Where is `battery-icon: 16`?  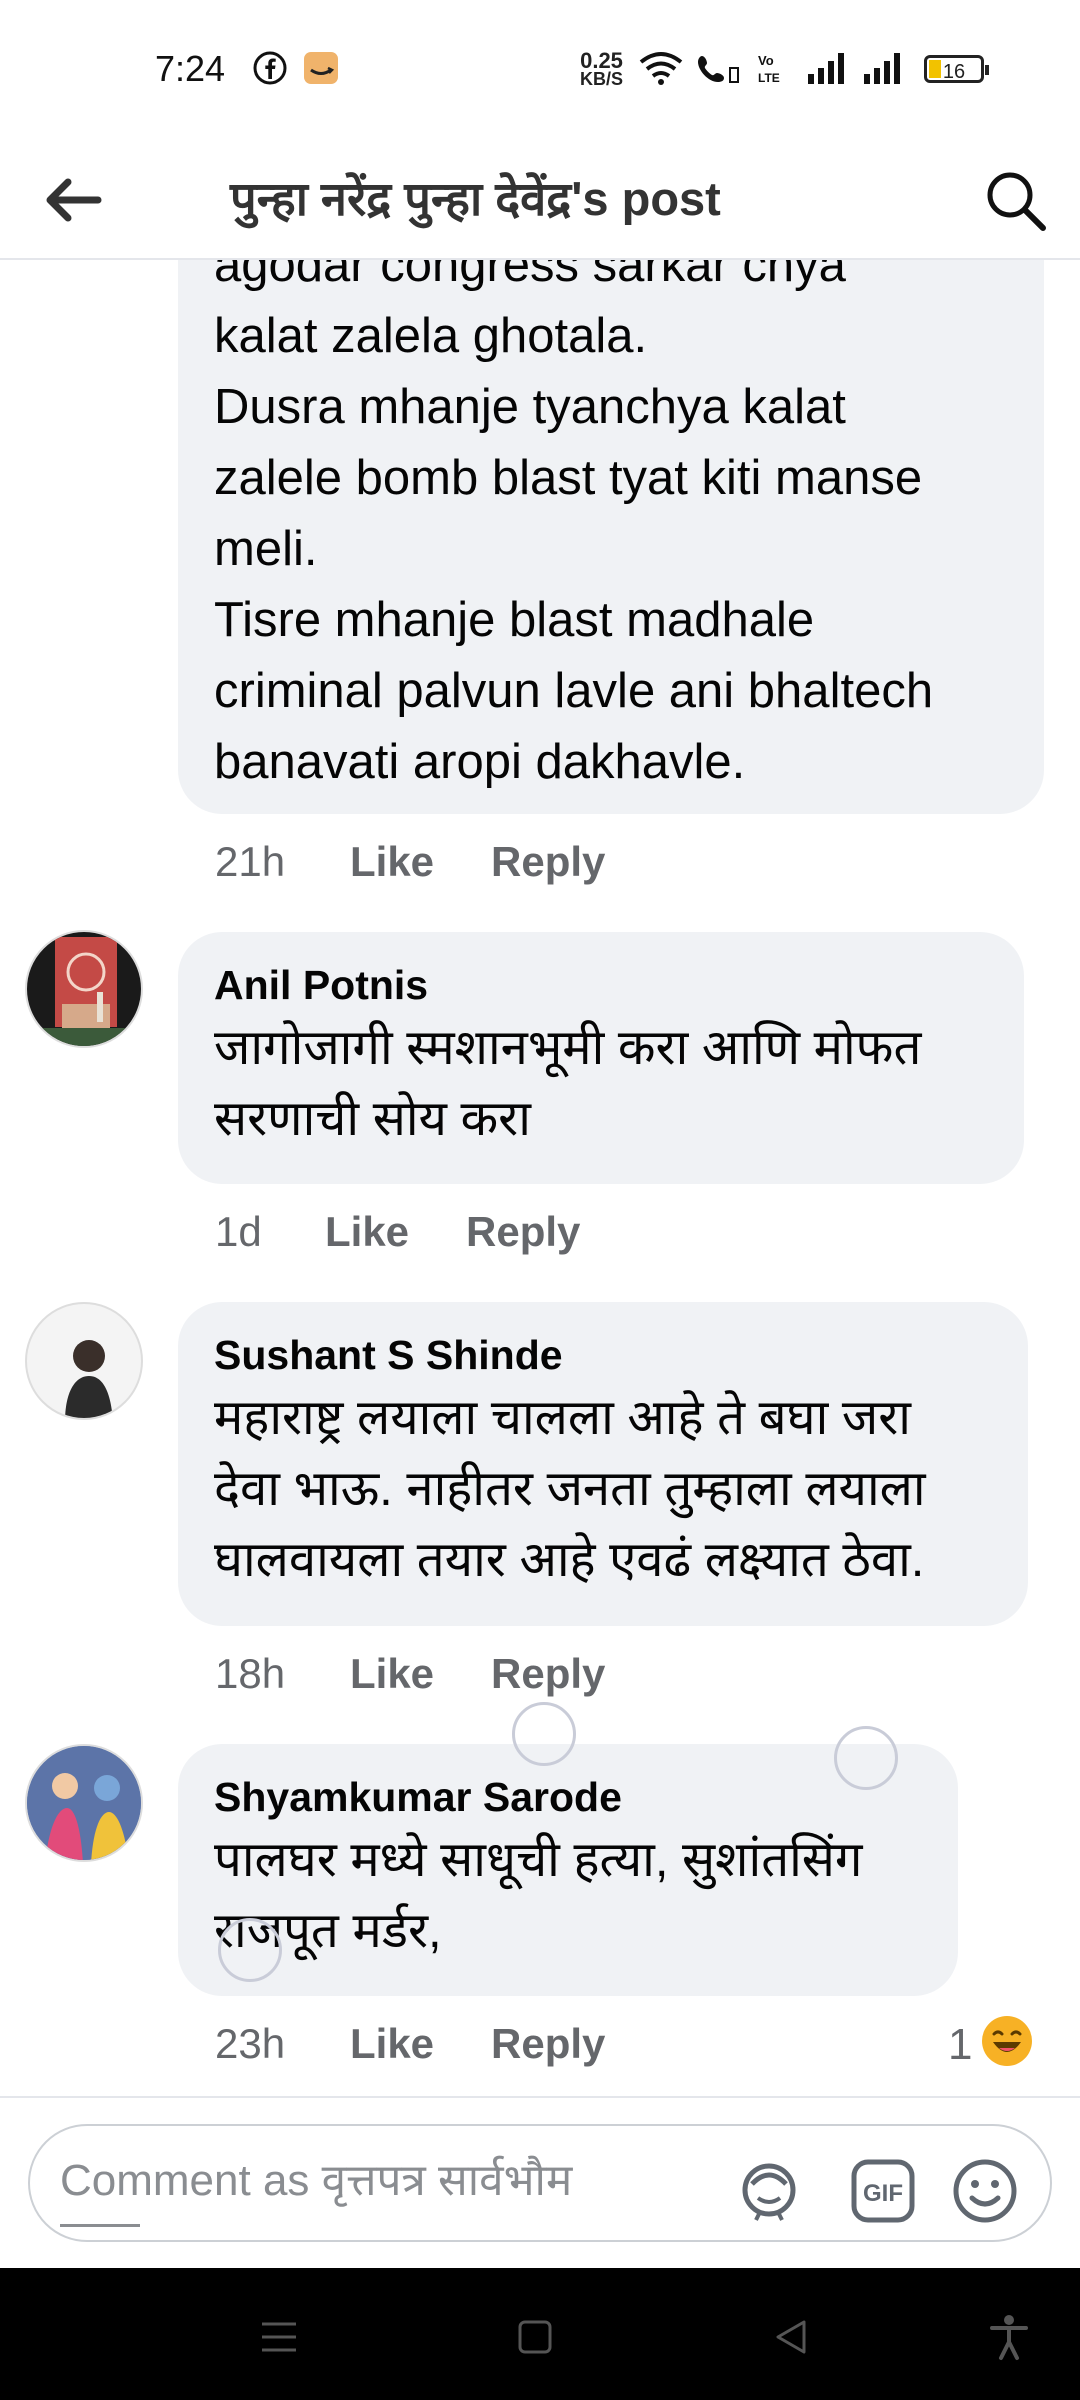 battery-icon: 16 is located at coordinates (956, 69).